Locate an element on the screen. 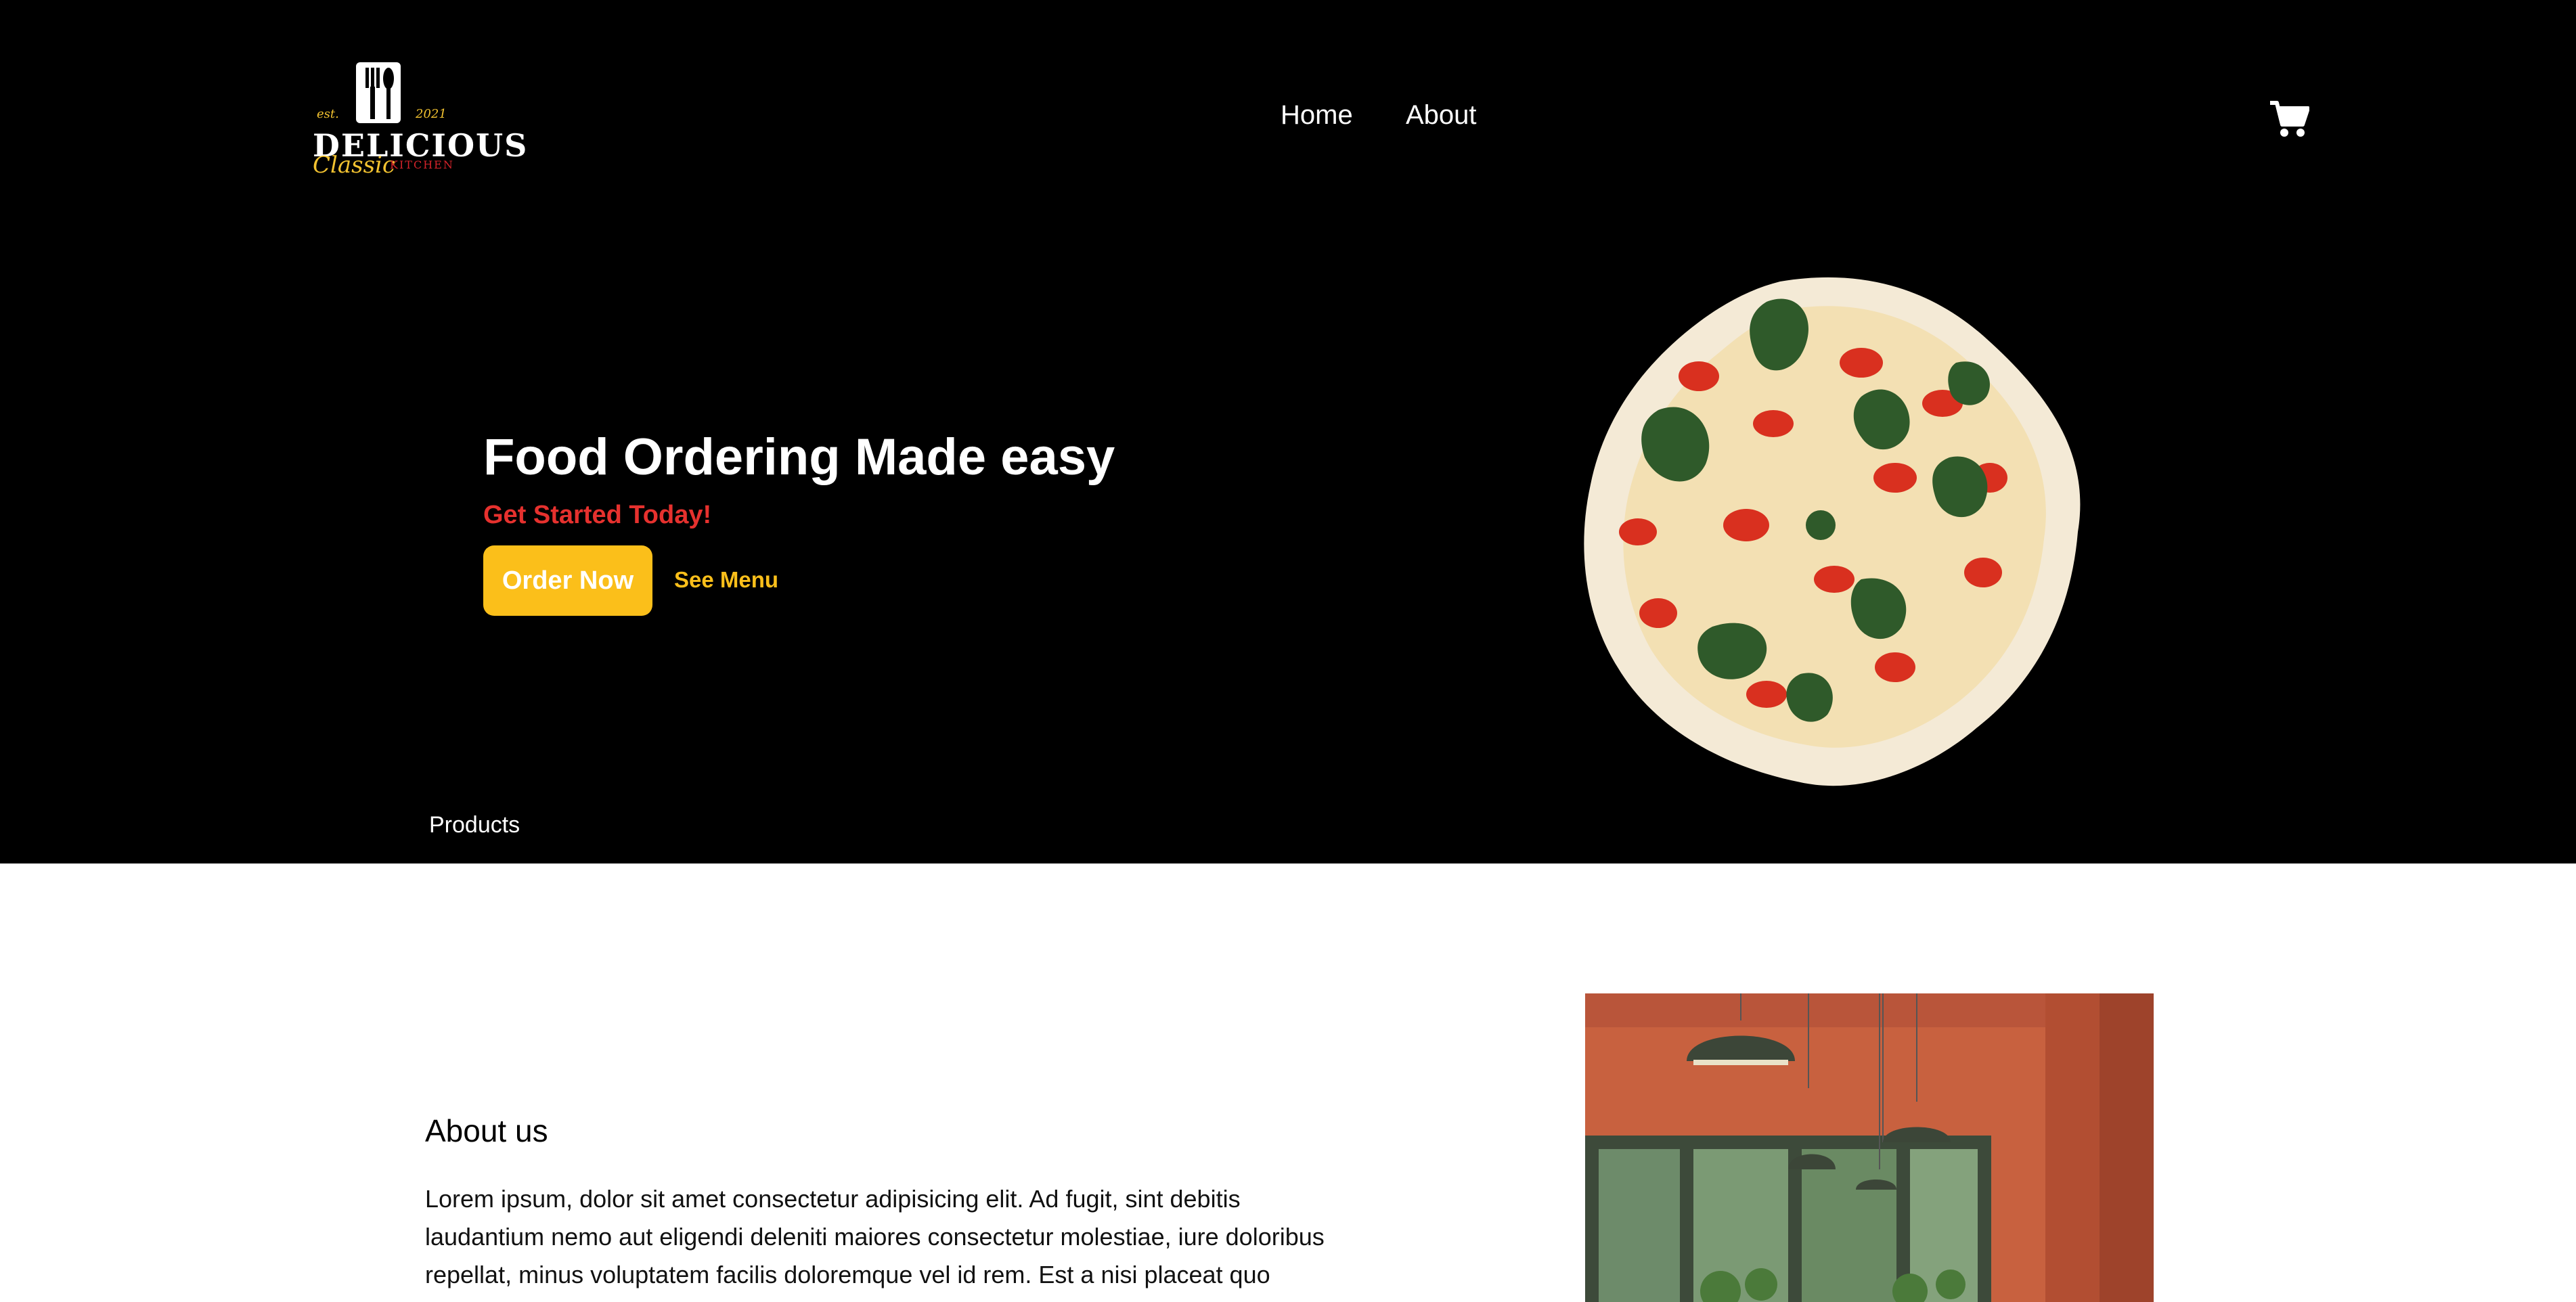 Image resolution: width=2576 pixels, height=1302 pixels. about-title: About us is located at coordinates (486, 1130).